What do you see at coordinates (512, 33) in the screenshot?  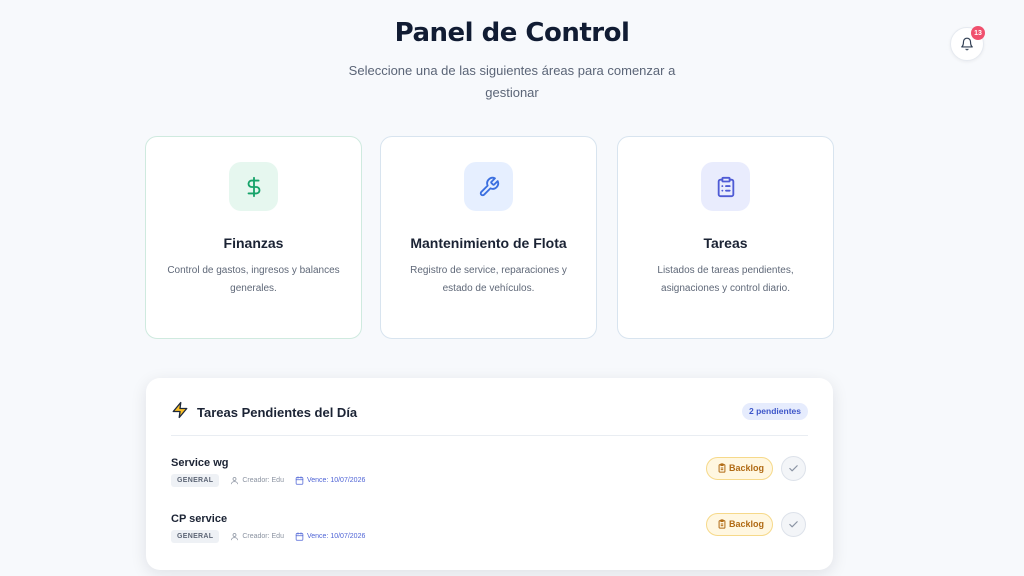 I see `page-title: Panel de Control` at bounding box center [512, 33].